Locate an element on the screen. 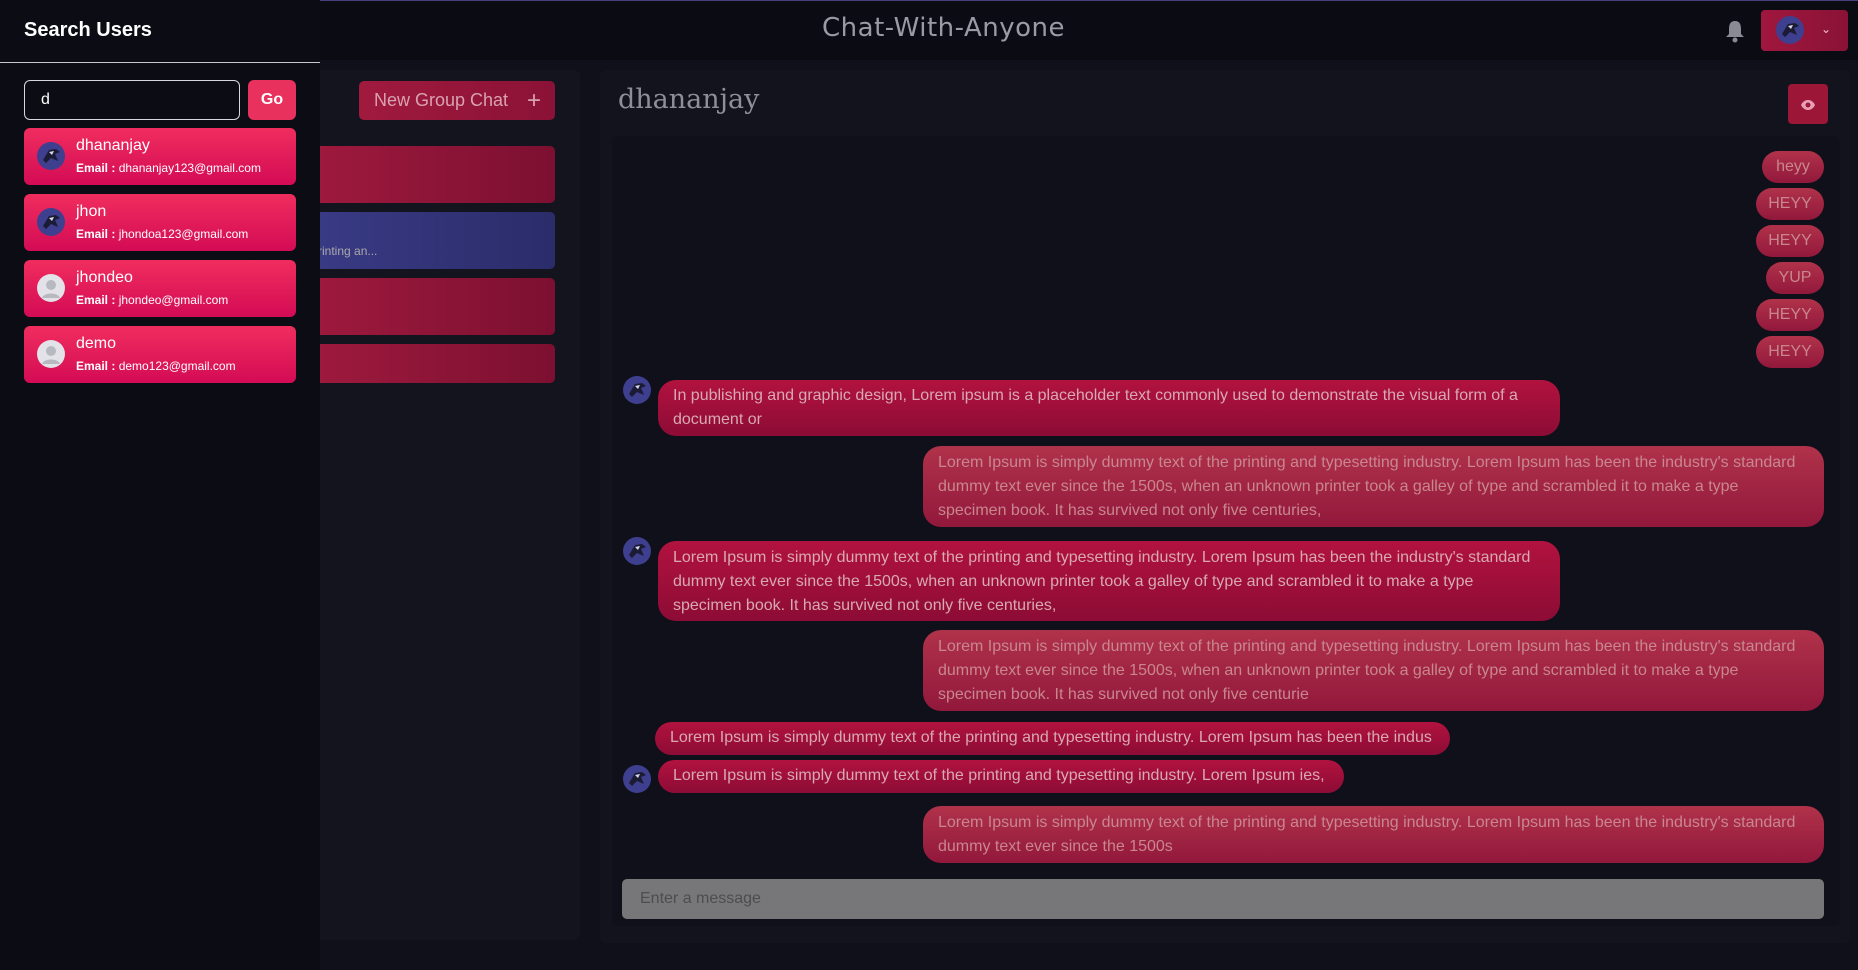 The height and width of the screenshot is (970, 1858). message-bubble-sent: heyy is located at coordinates (1793, 167).